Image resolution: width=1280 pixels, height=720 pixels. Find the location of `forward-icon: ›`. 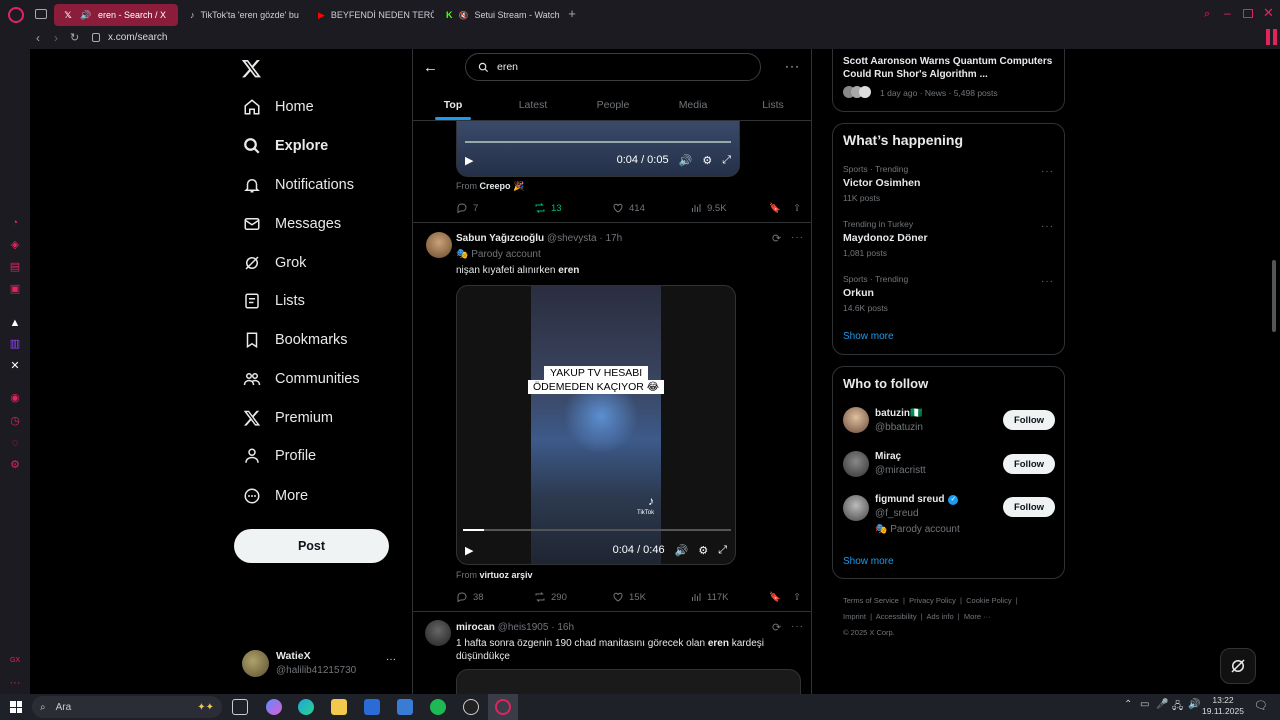

forward-icon: › is located at coordinates (56, 38).